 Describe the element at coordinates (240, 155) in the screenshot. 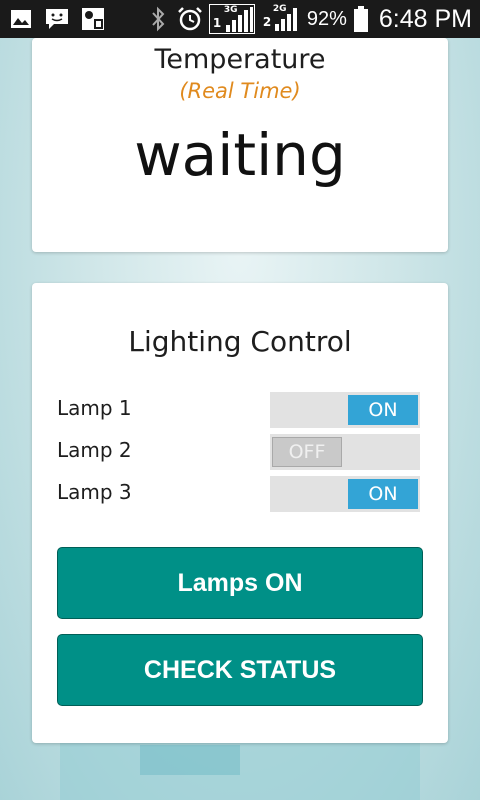

I see `temperature-value: waiting` at that location.